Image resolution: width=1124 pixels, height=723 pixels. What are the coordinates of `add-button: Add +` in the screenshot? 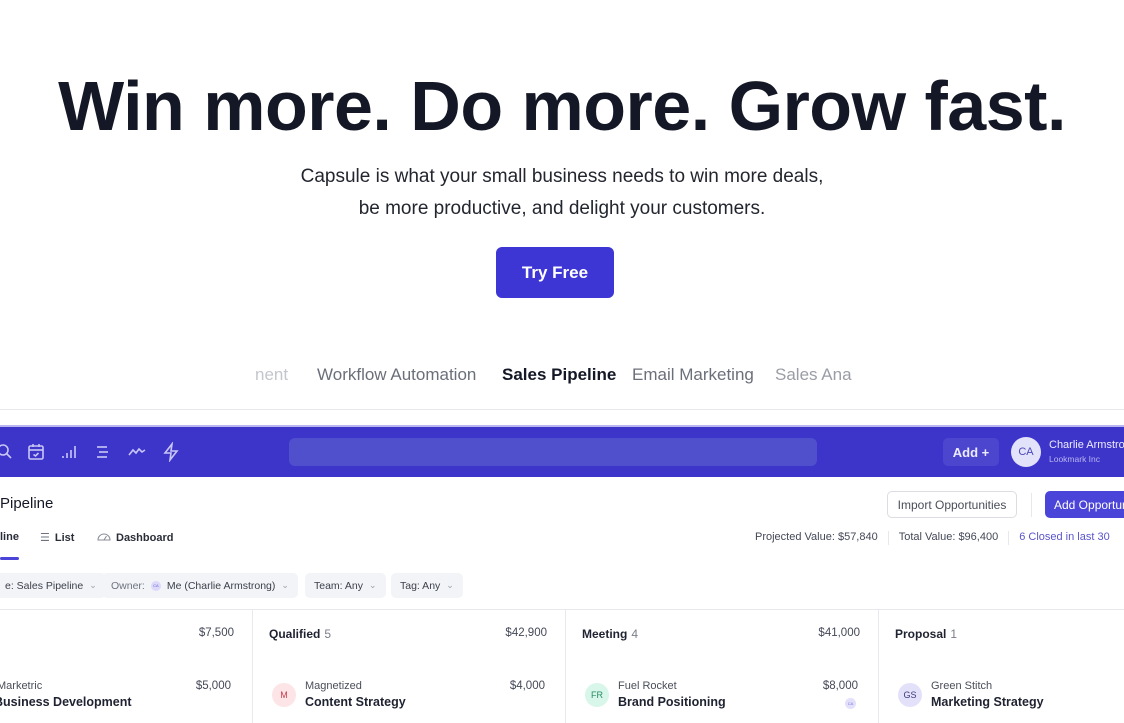 It's located at (971, 452).